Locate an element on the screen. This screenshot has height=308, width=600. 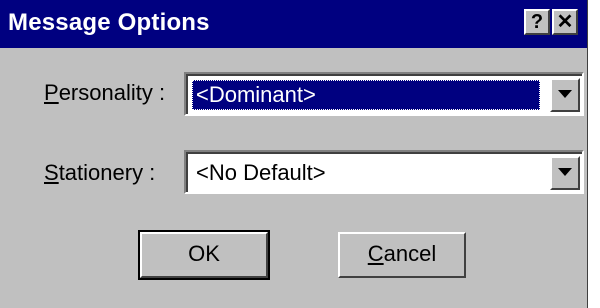
close-button: ✕ is located at coordinates (565, 22).